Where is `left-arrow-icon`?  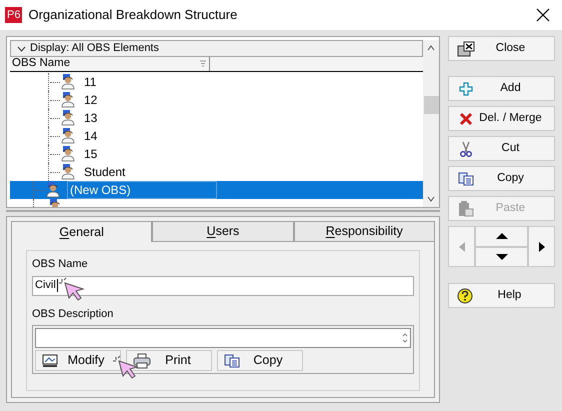 left-arrow-icon is located at coordinates (461, 247).